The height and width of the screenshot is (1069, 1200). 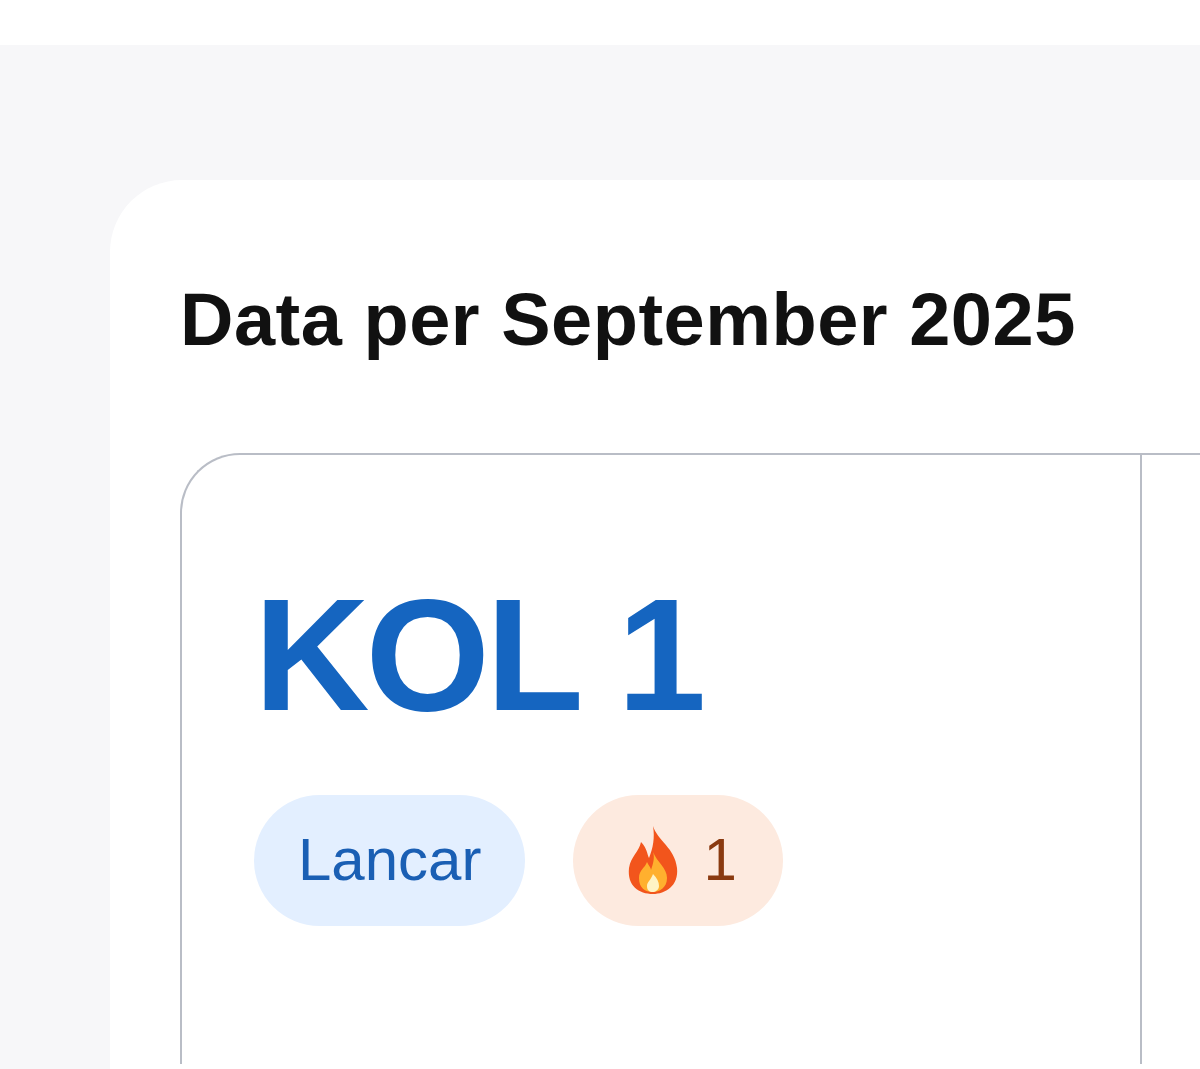 What do you see at coordinates (390, 860) in the screenshot?
I see `status-badge: Lancar` at bounding box center [390, 860].